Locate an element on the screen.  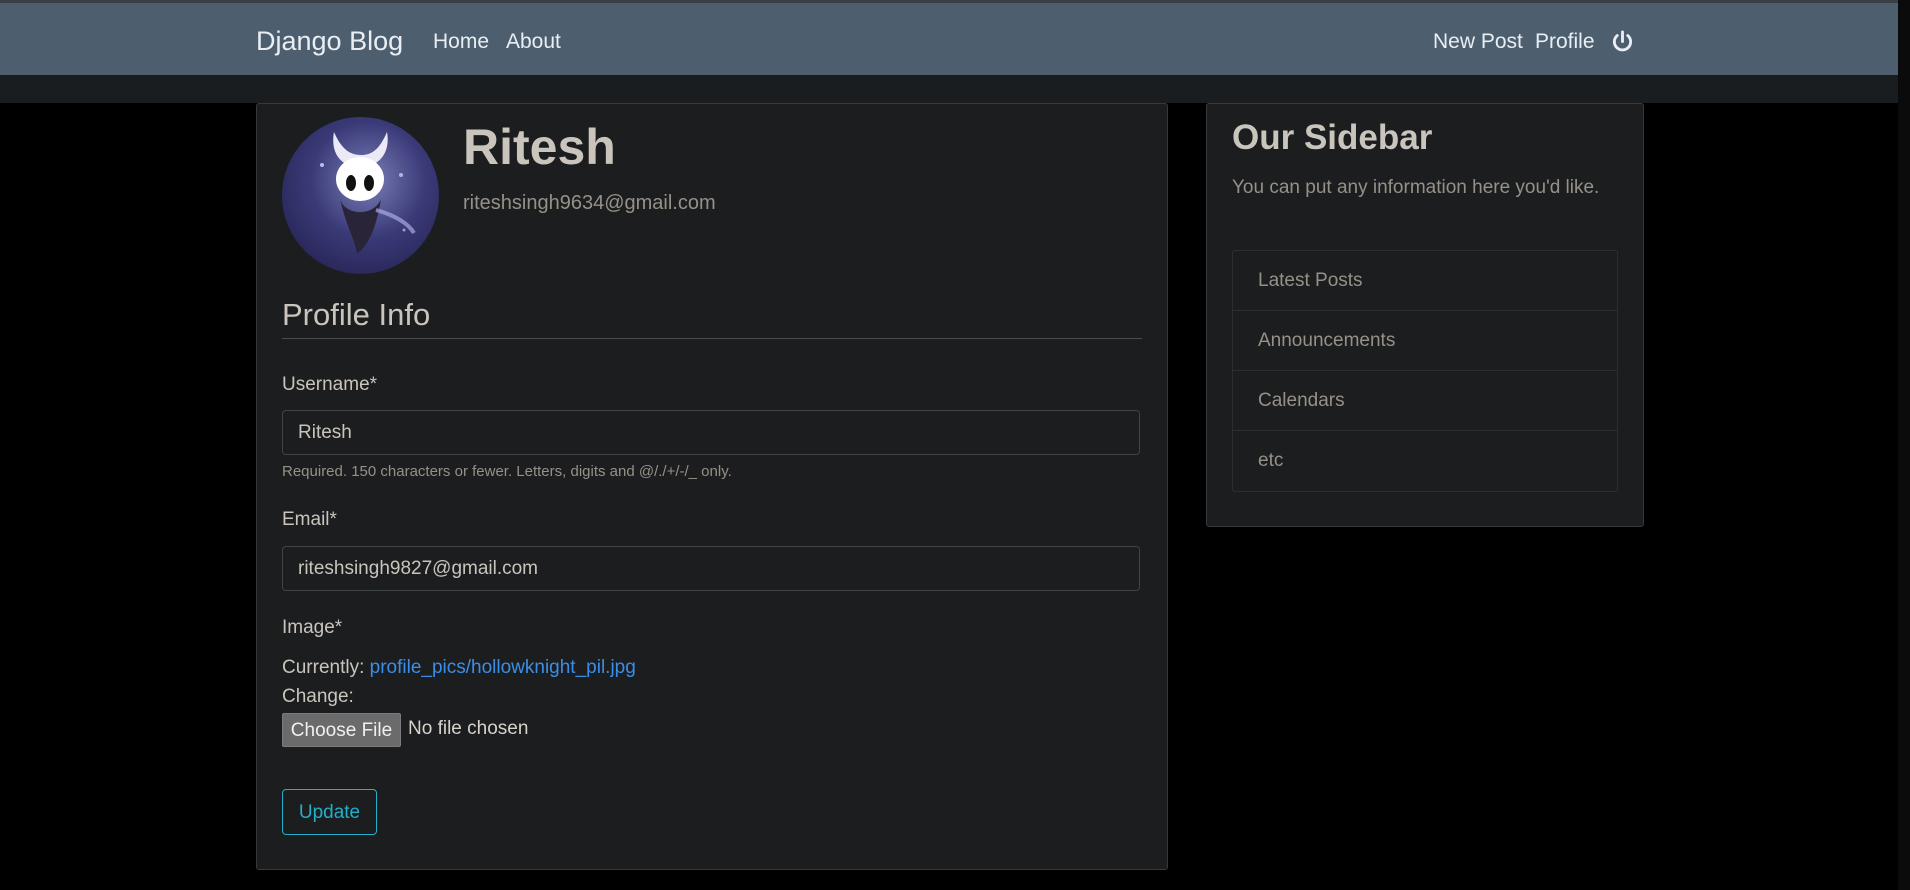
currently-label: Currently: is located at coordinates (323, 667).